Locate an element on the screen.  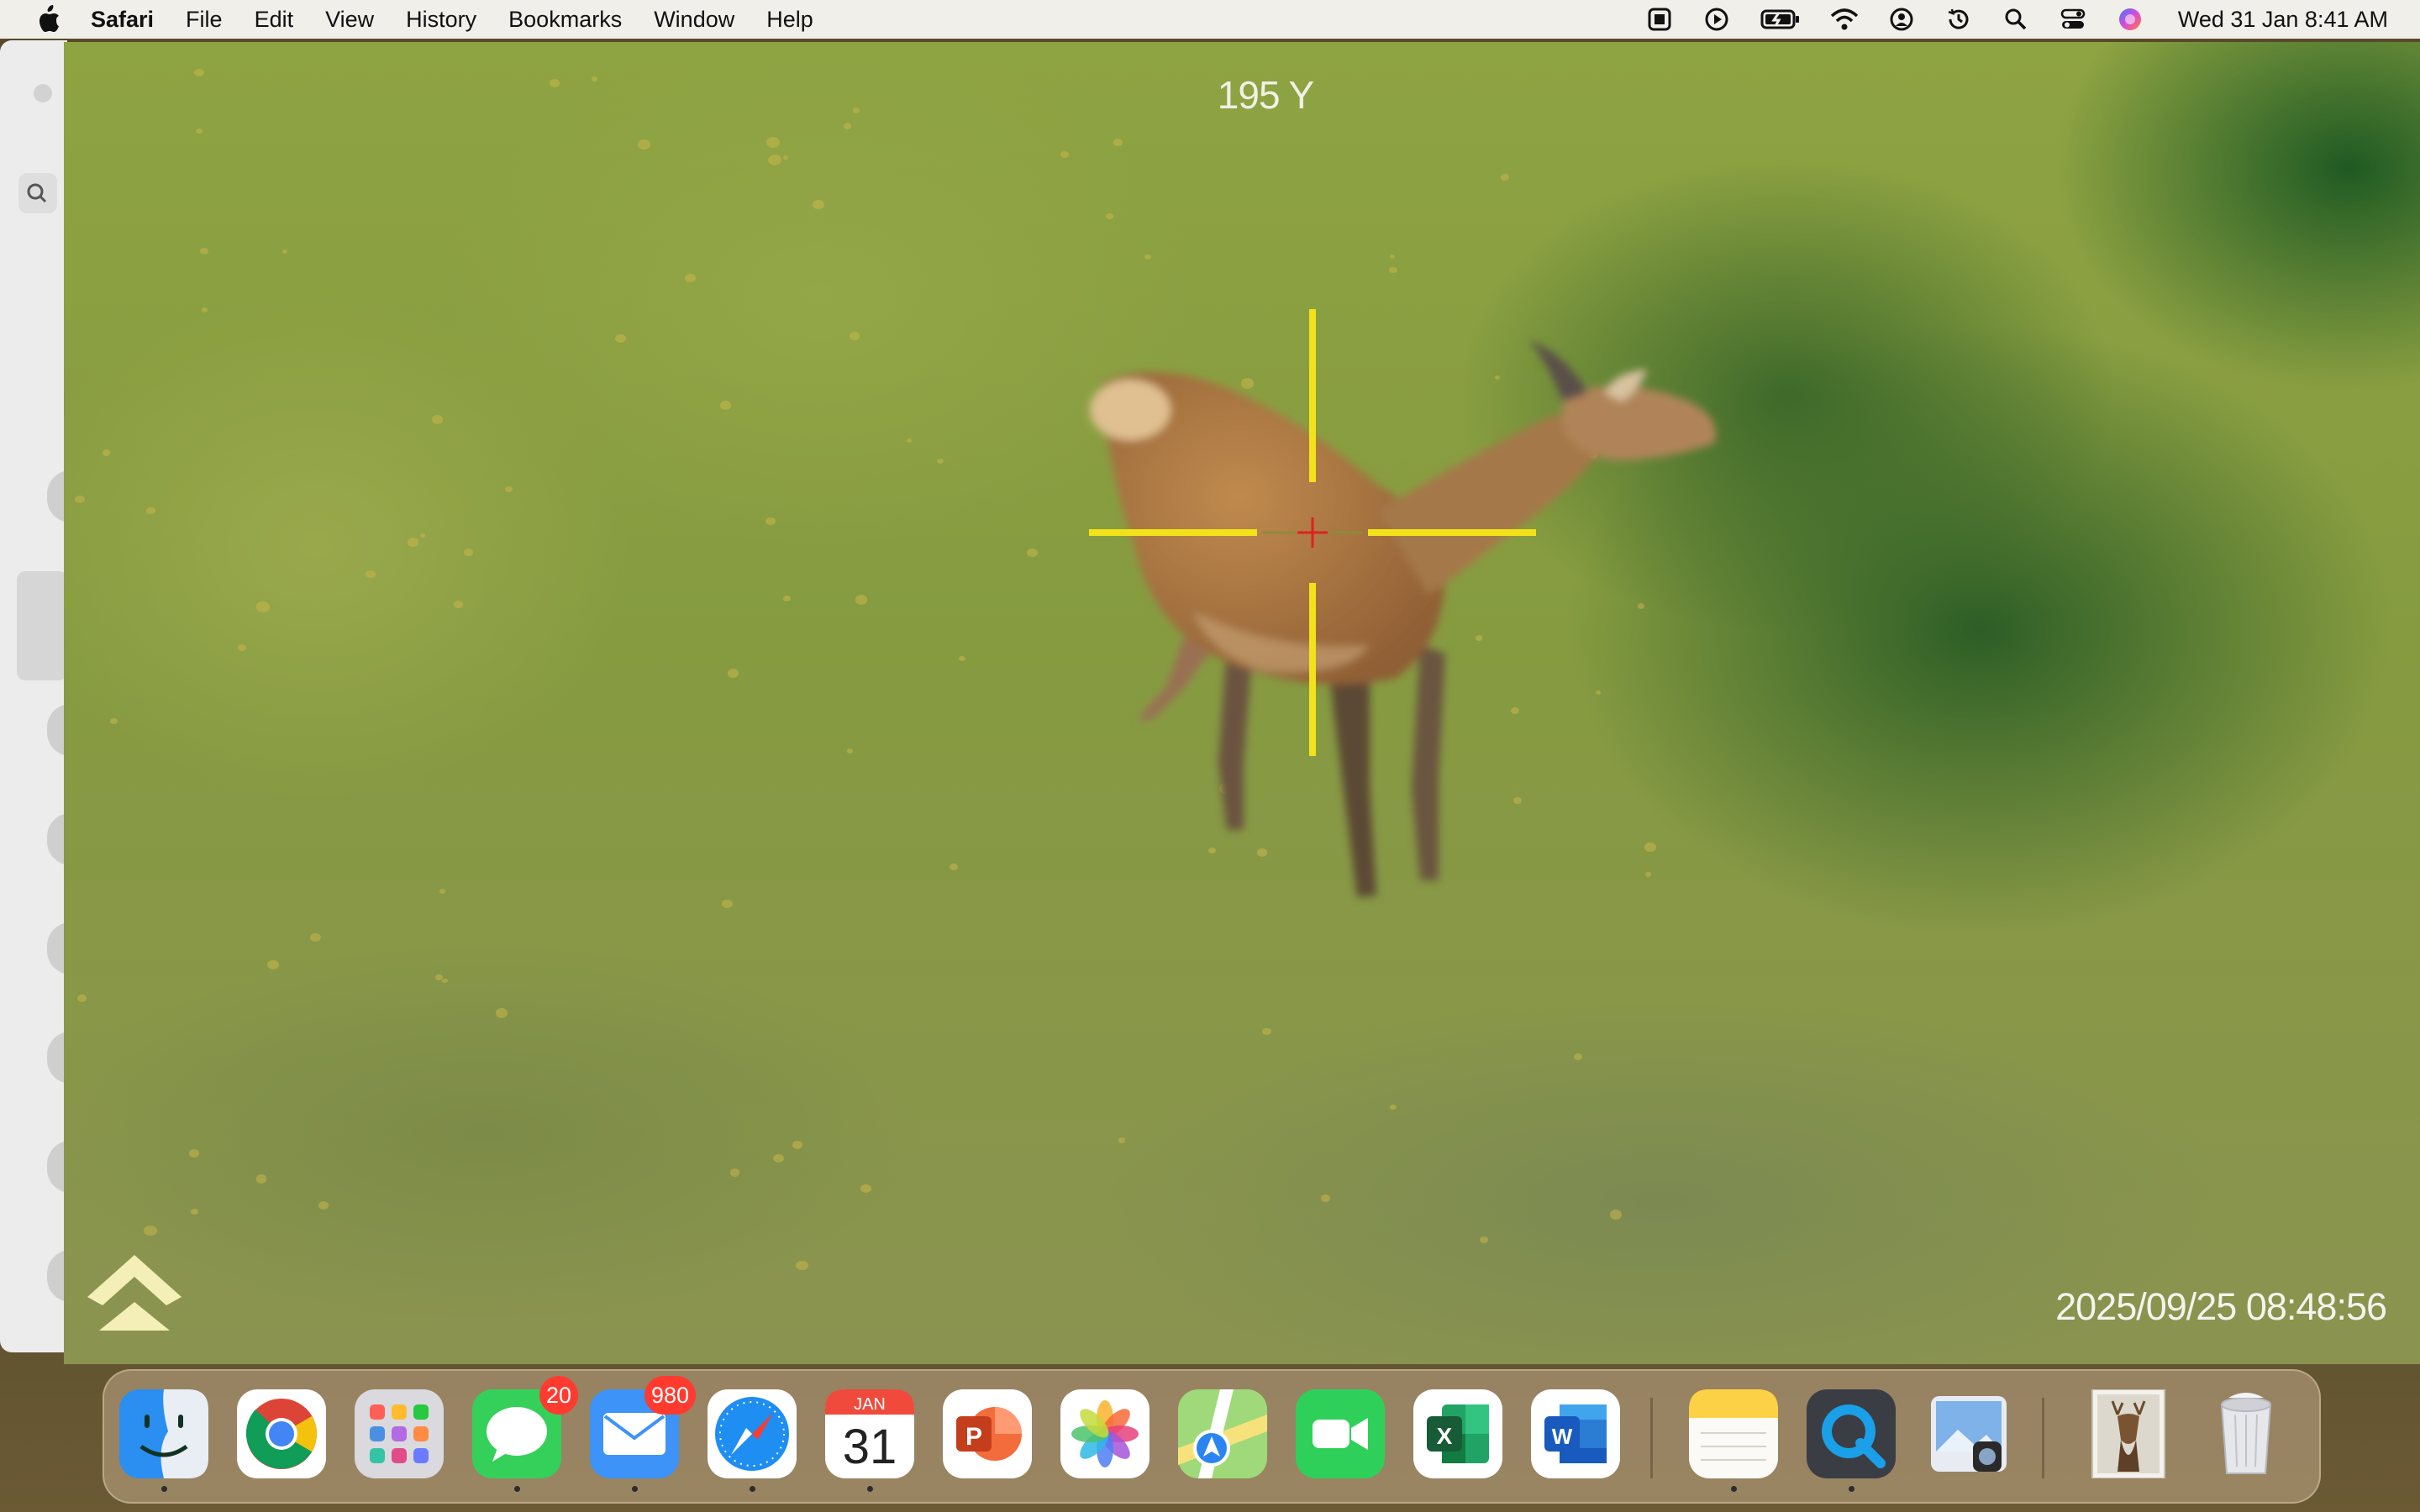
dock-app-chrome is located at coordinates (281, 1433).